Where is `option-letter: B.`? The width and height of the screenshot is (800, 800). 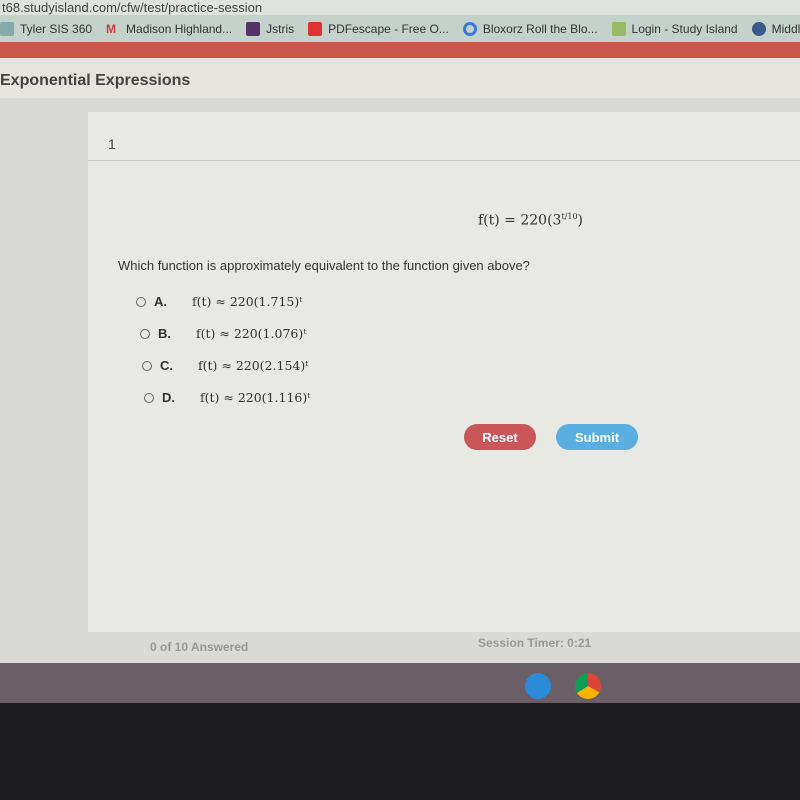
option-letter: B. is located at coordinates (164, 333).